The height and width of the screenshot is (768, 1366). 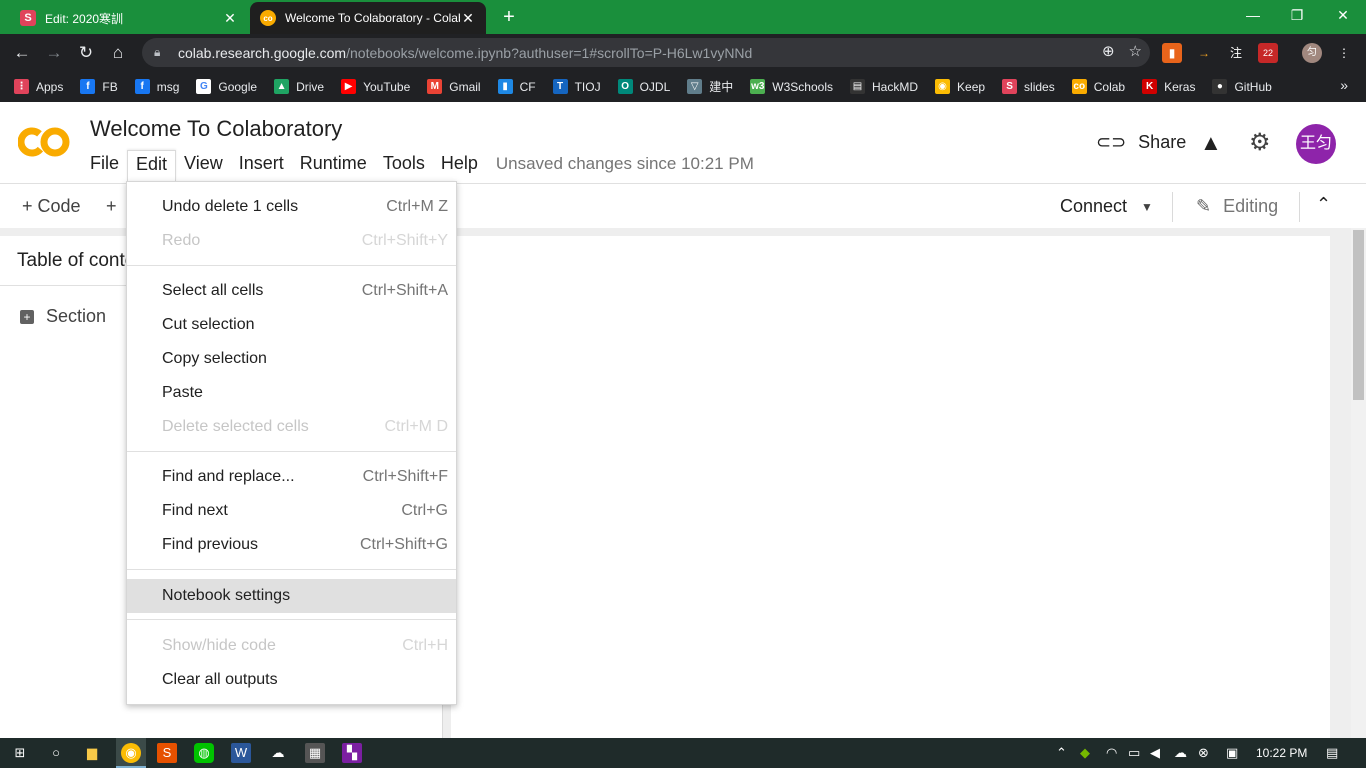 I want to click on bookmark-7: ▮ CF, so click(x=516, y=86).